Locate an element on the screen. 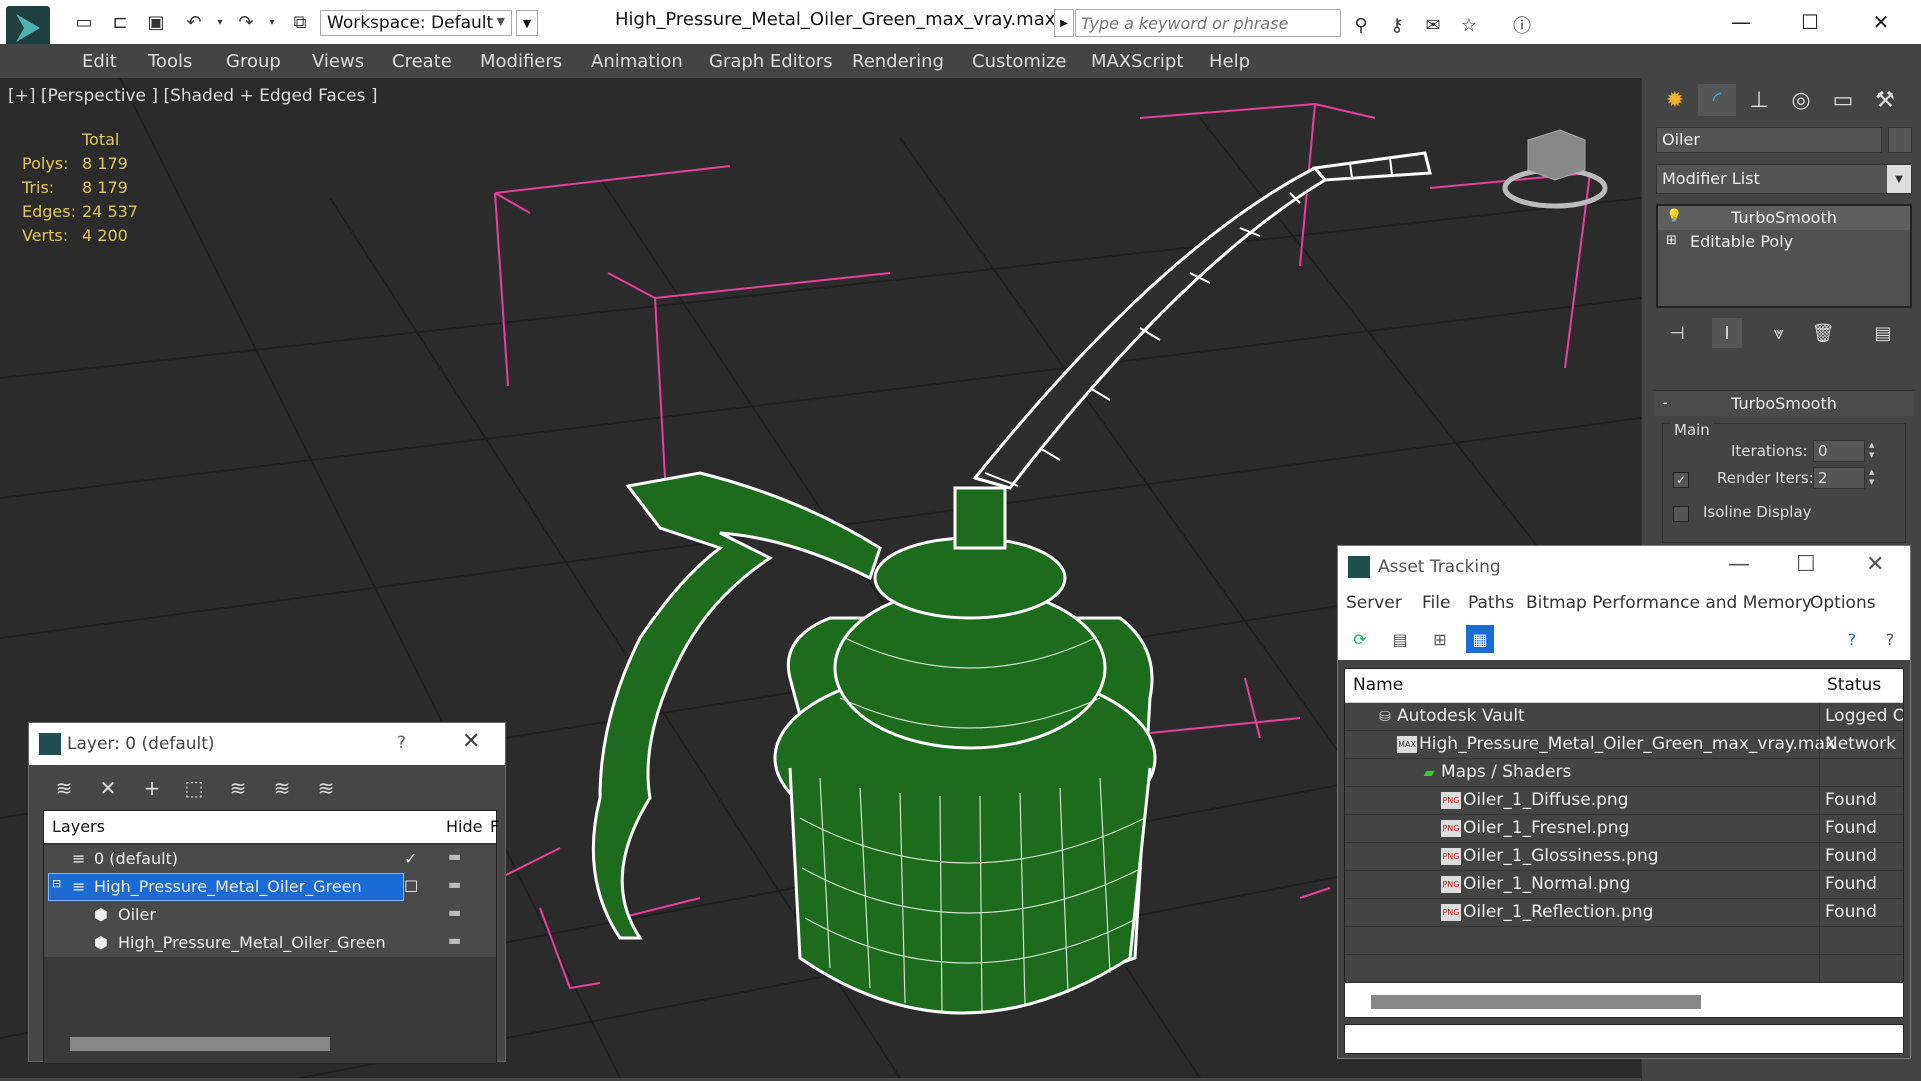  layer-row: ≡ 0 (default) ✓ ▬ is located at coordinates (270, 859).